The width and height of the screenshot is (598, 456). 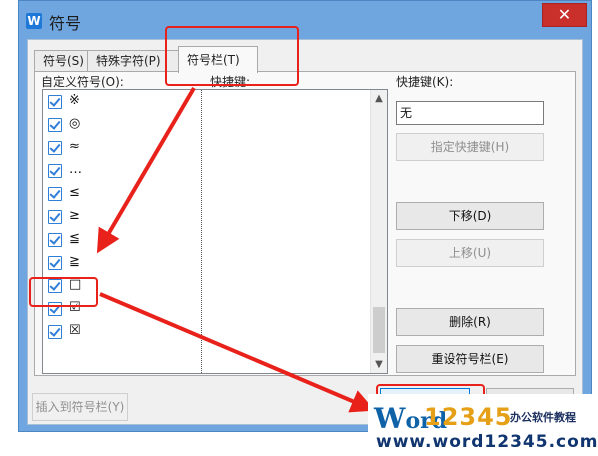 What do you see at coordinates (425, 82) in the screenshot?
I see `shortcut-field-label: 快捷键(K):` at bounding box center [425, 82].